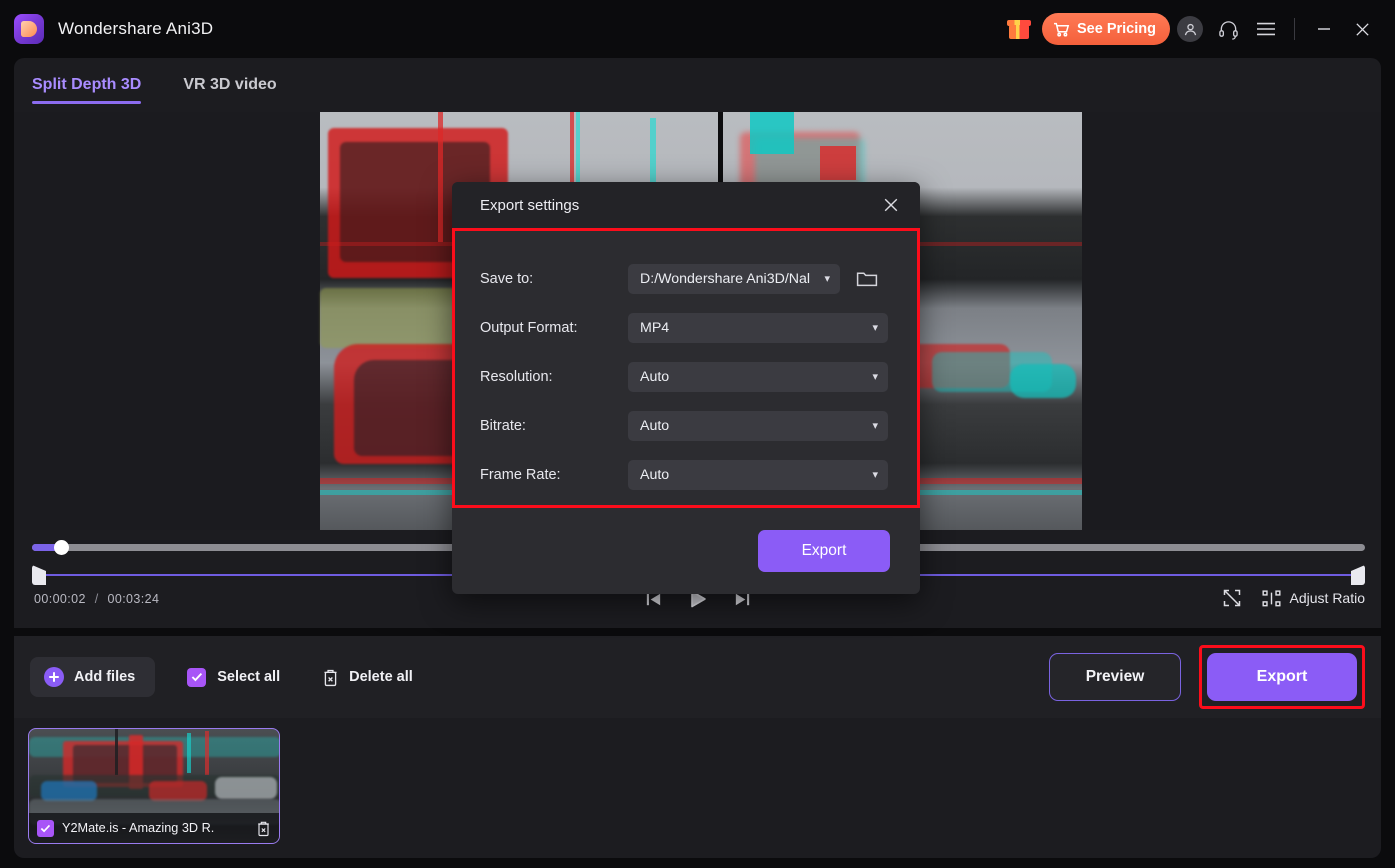  I want to click on resolution-value: Auto, so click(655, 376).